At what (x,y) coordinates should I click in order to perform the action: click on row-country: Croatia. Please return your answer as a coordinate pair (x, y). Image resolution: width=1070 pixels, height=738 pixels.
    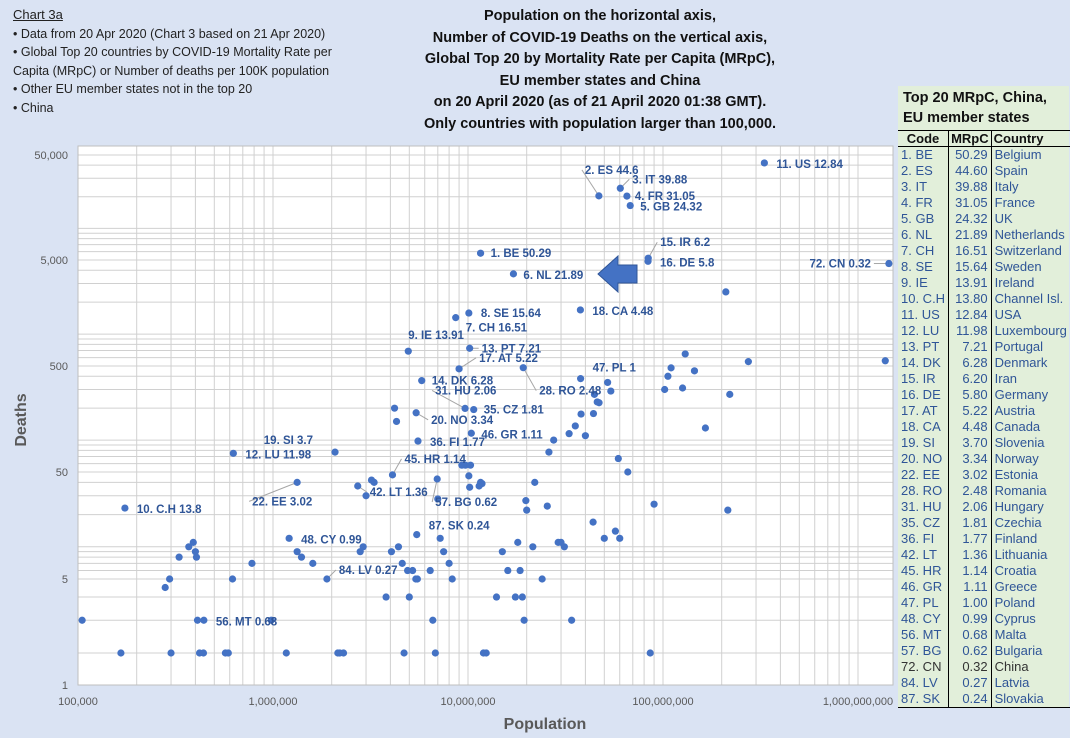
    Looking at the image, I should click on (1015, 570).